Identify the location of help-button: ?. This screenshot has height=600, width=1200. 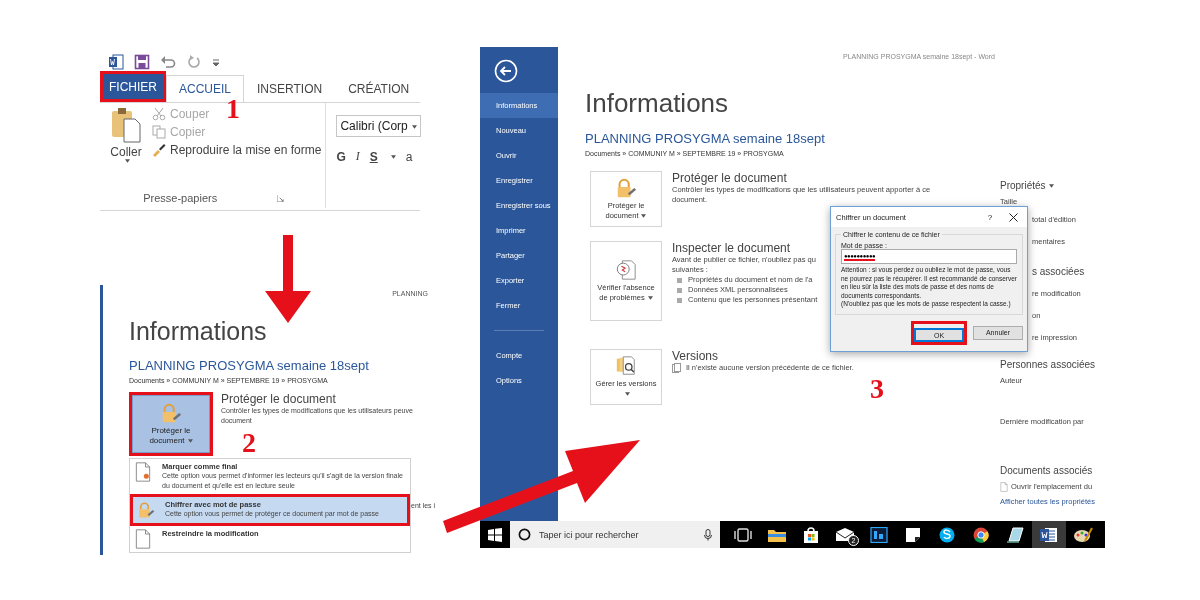
(990, 217).